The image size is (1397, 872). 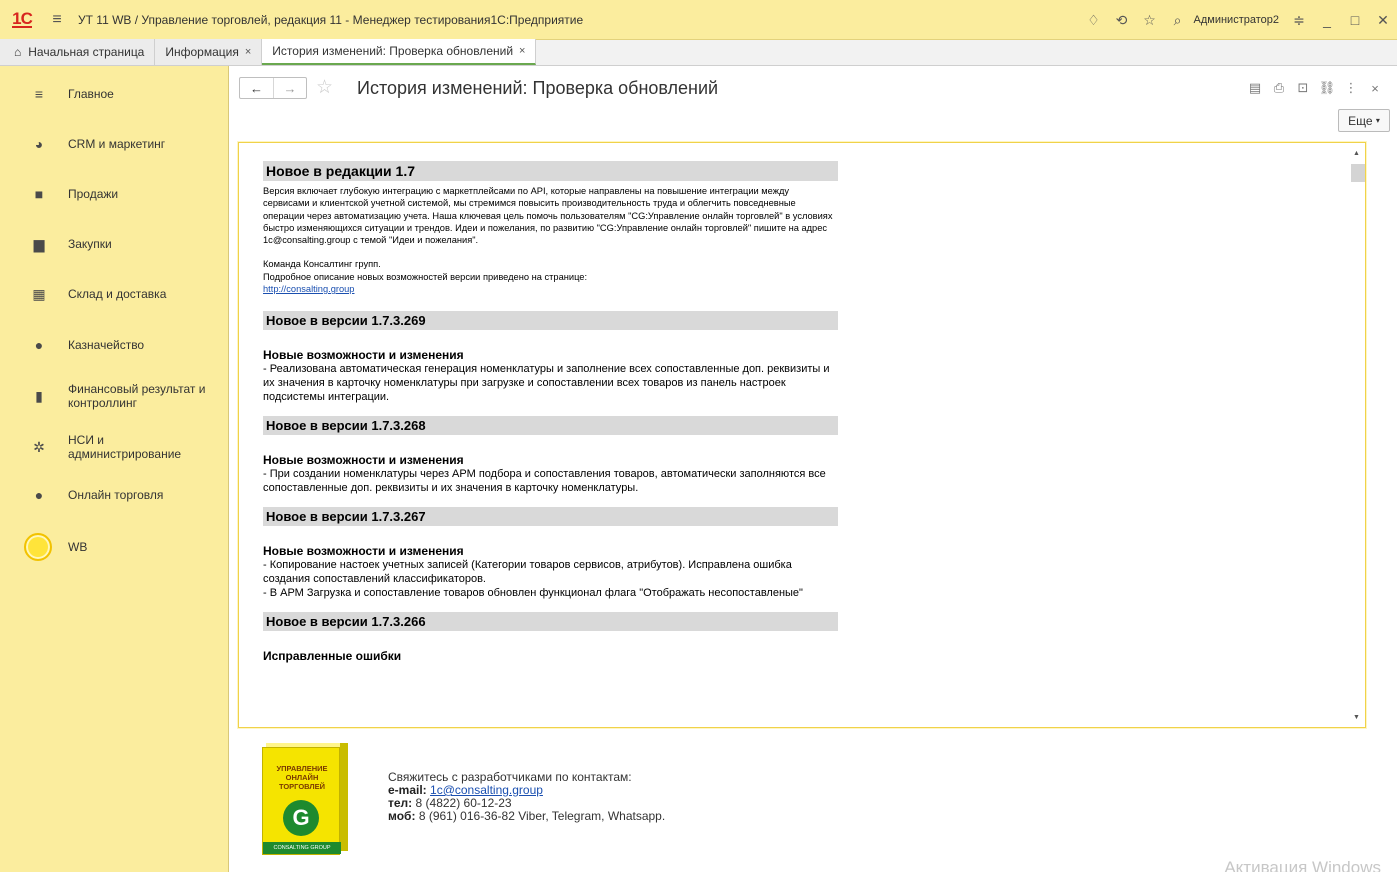 What do you see at coordinates (1351, 88) in the screenshot?
I see `more-vertical-icon: ⋮` at bounding box center [1351, 88].